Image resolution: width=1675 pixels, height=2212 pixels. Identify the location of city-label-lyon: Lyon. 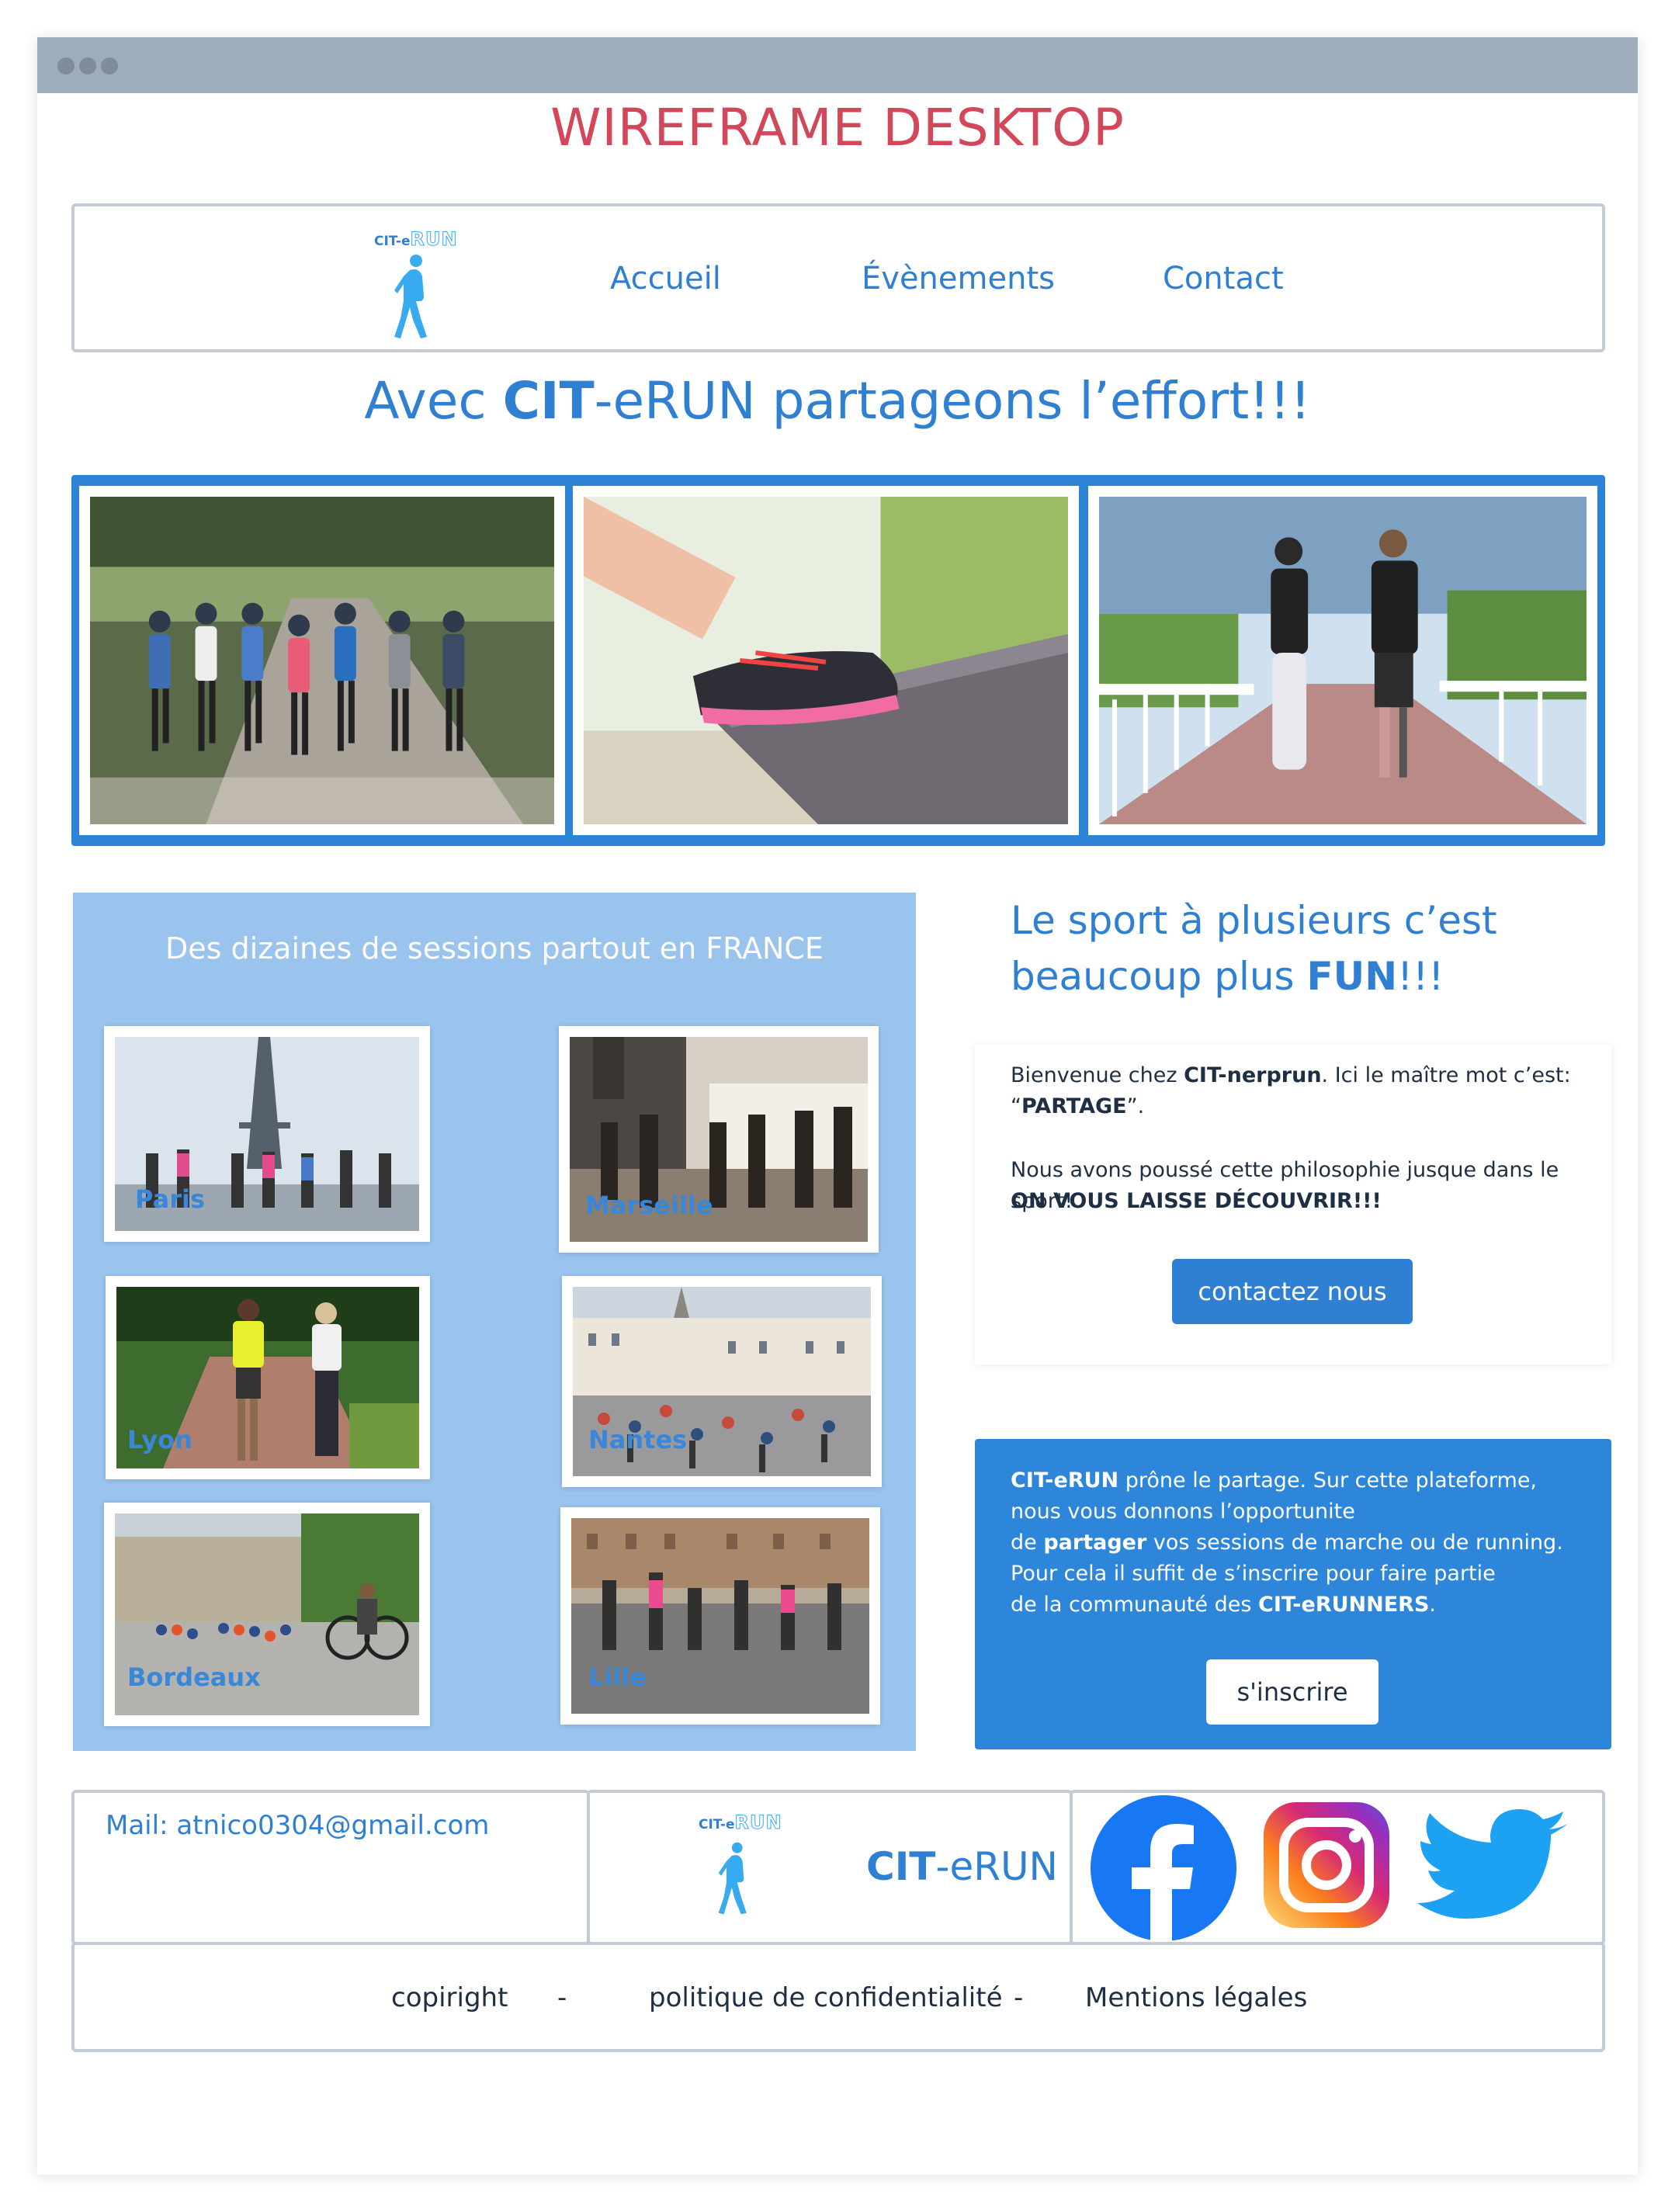
(159, 1440).